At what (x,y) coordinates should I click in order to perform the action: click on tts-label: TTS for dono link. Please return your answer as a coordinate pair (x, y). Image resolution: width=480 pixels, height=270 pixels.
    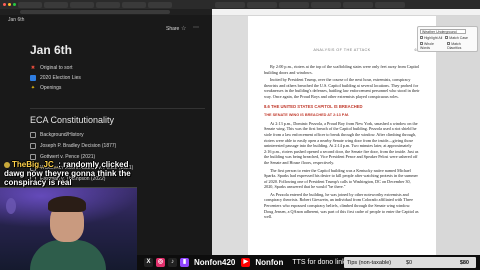
    Looking at the image, I should click on (319, 262).